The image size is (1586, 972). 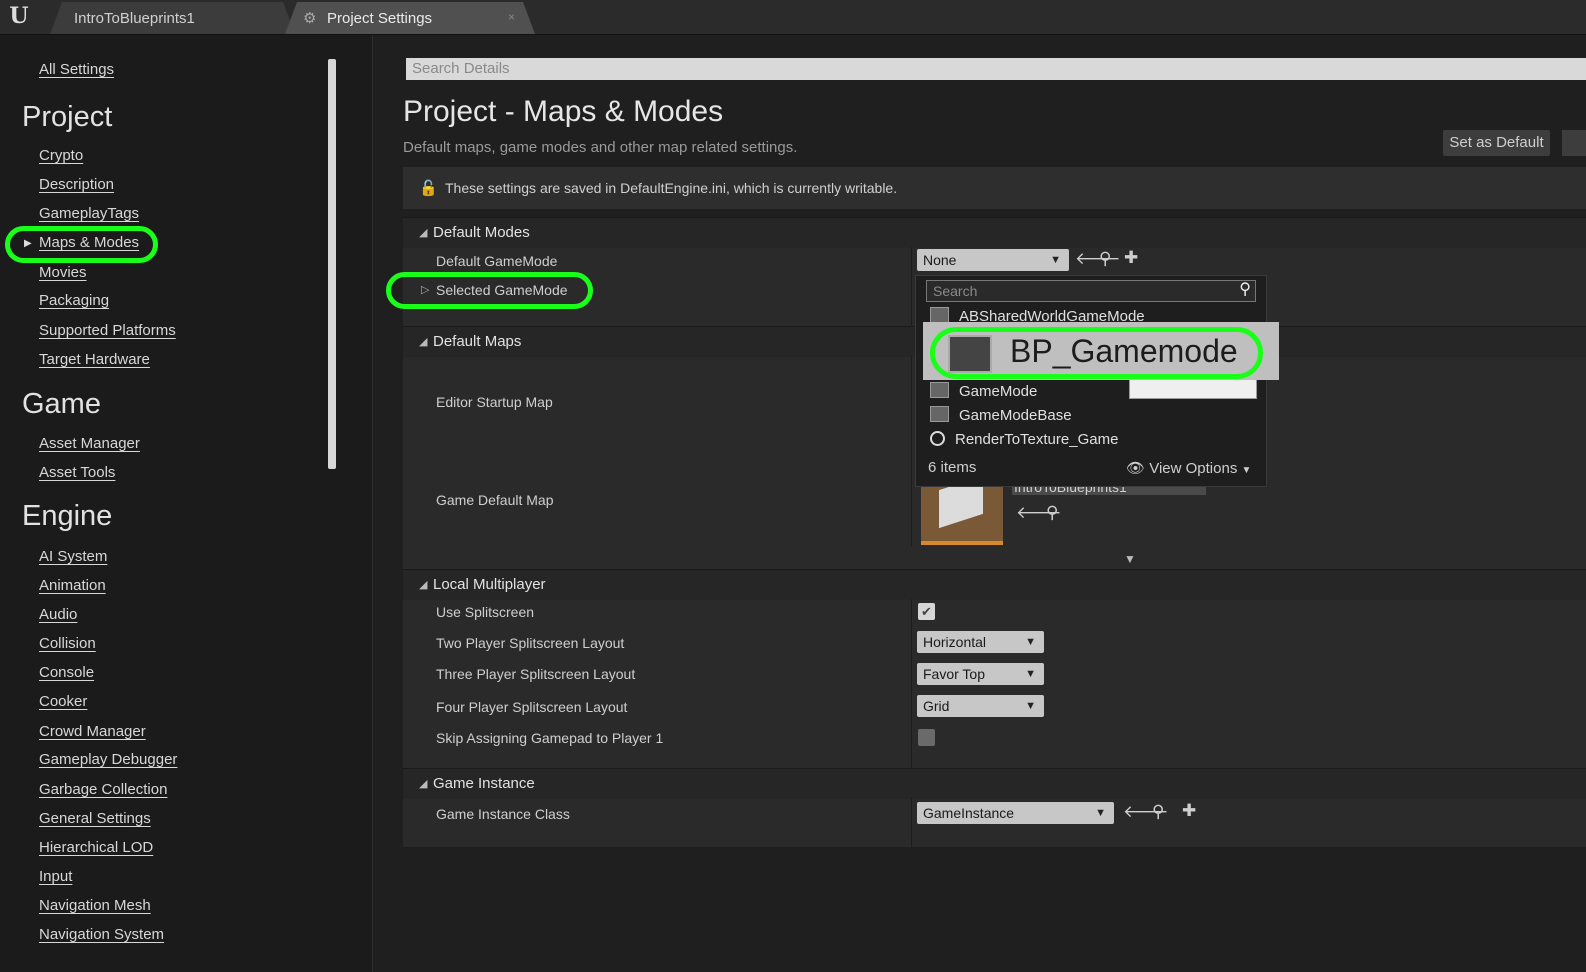 What do you see at coordinates (107, 330) in the screenshot?
I see `sidebar-item-supported-platforms: Supported Platforms` at bounding box center [107, 330].